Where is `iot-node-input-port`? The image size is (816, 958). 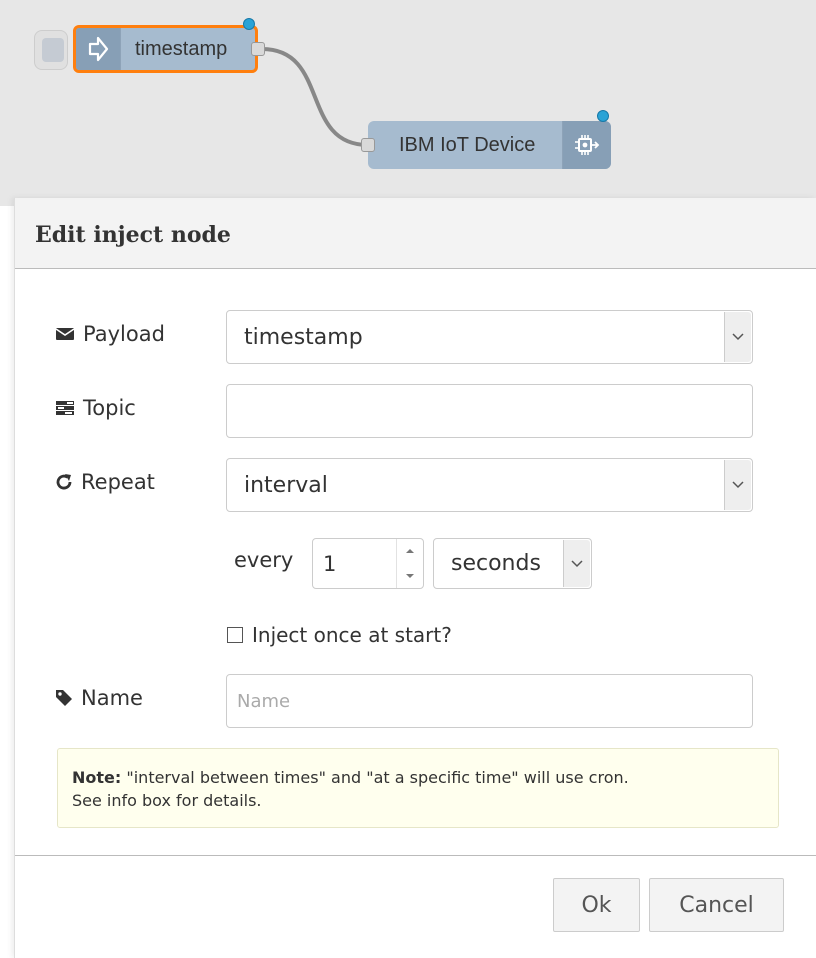 iot-node-input-port is located at coordinates (368, 145).